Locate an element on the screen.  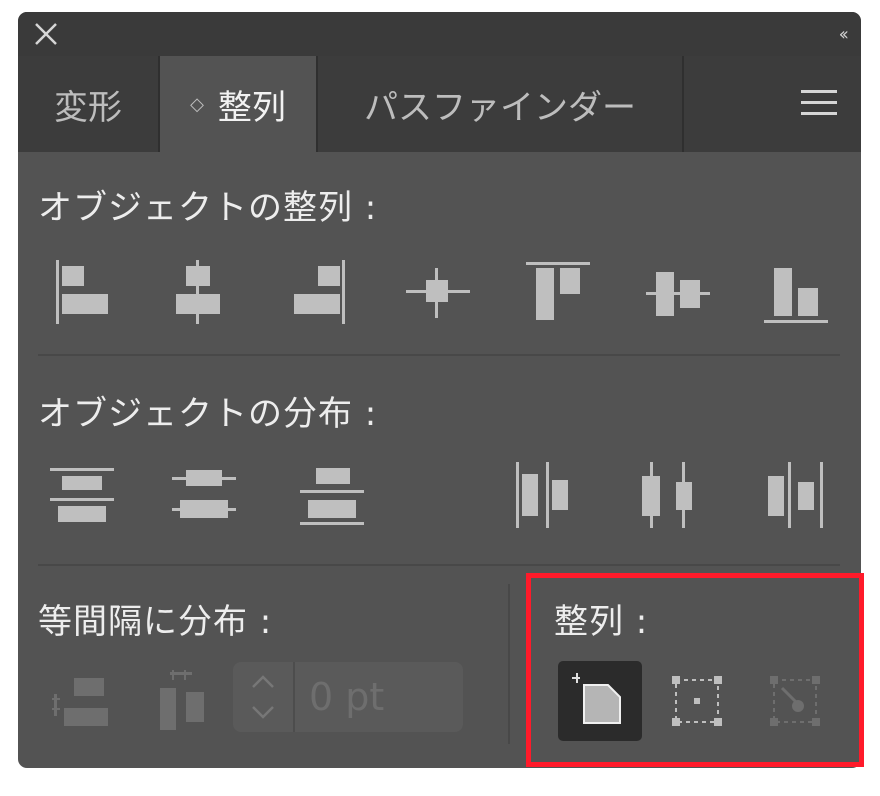
align-vcenter2-icon is located at coordinates (678, 294).